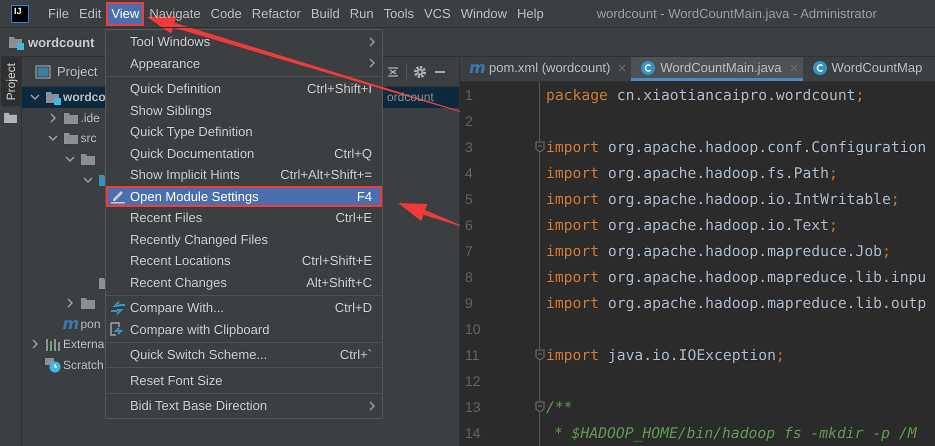 The height and width of the screenshot is (446, 935). Describe the element at coordinates (244, 175) in the screenshot. I see `menu-item: Show Implicit Hints Ctrl+Alt+Shift+=` at that location.